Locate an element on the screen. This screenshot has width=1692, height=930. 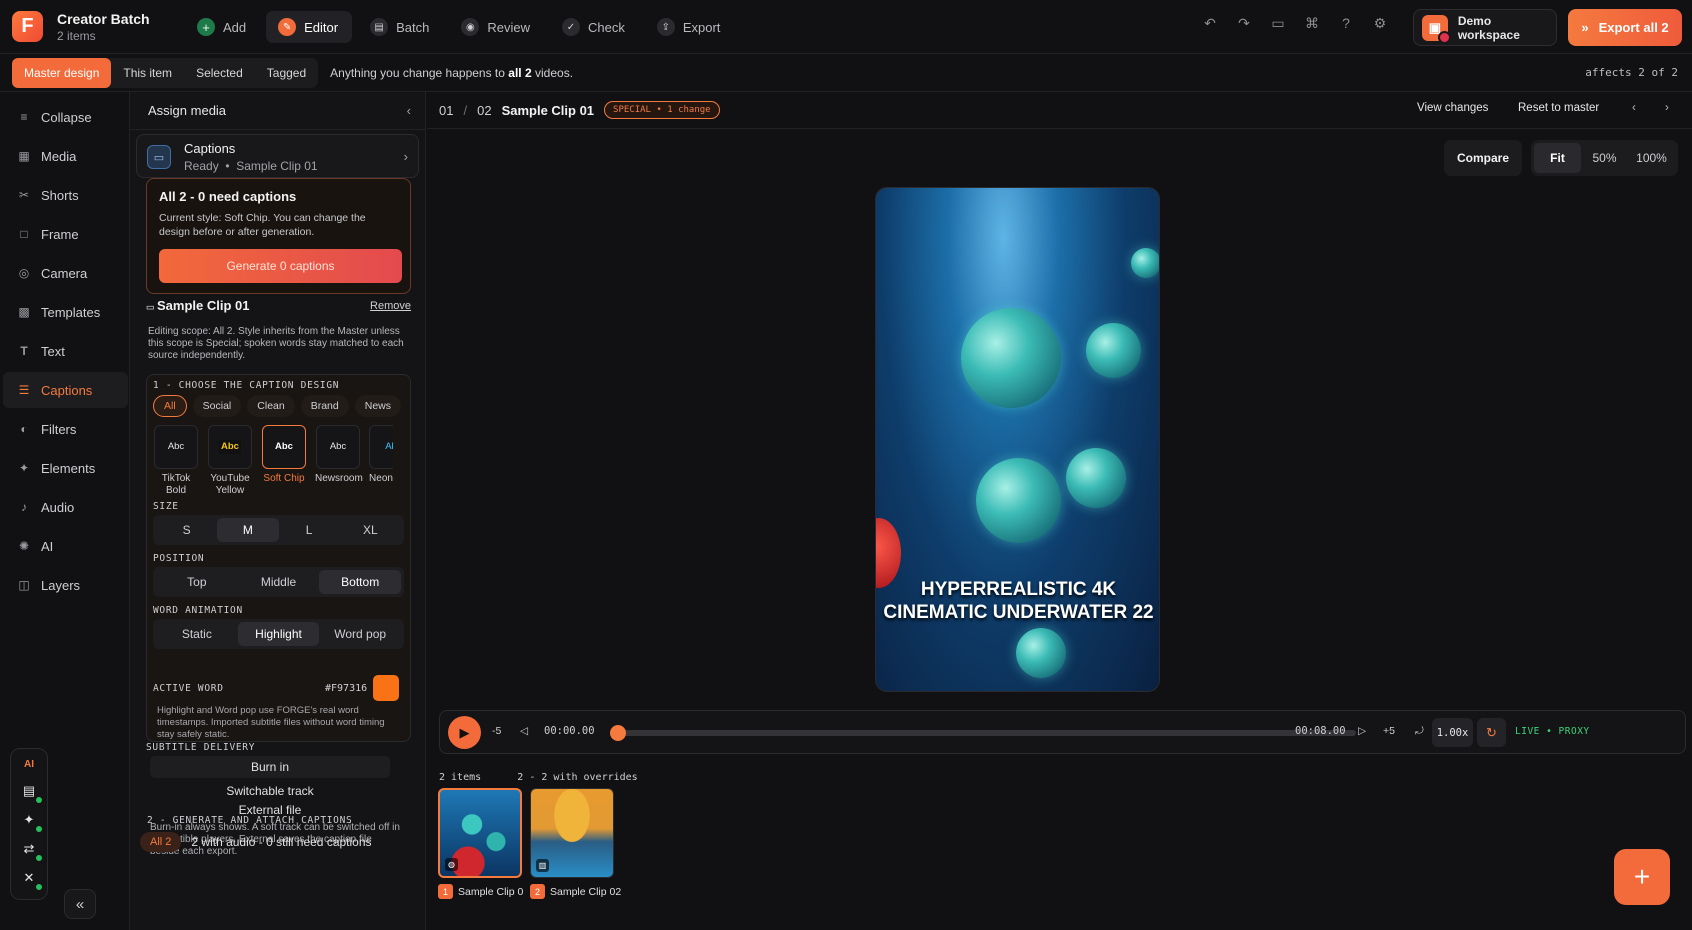
animation-word-pop: Word pop is located at coordinates (360, 634).